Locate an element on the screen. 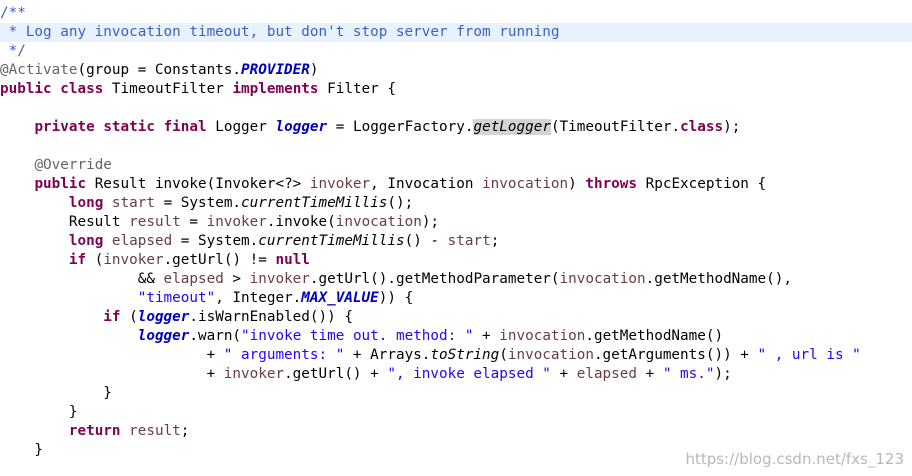 The image size is (912, 476). code-token-keyword: null is located at coordinates (292, 260).